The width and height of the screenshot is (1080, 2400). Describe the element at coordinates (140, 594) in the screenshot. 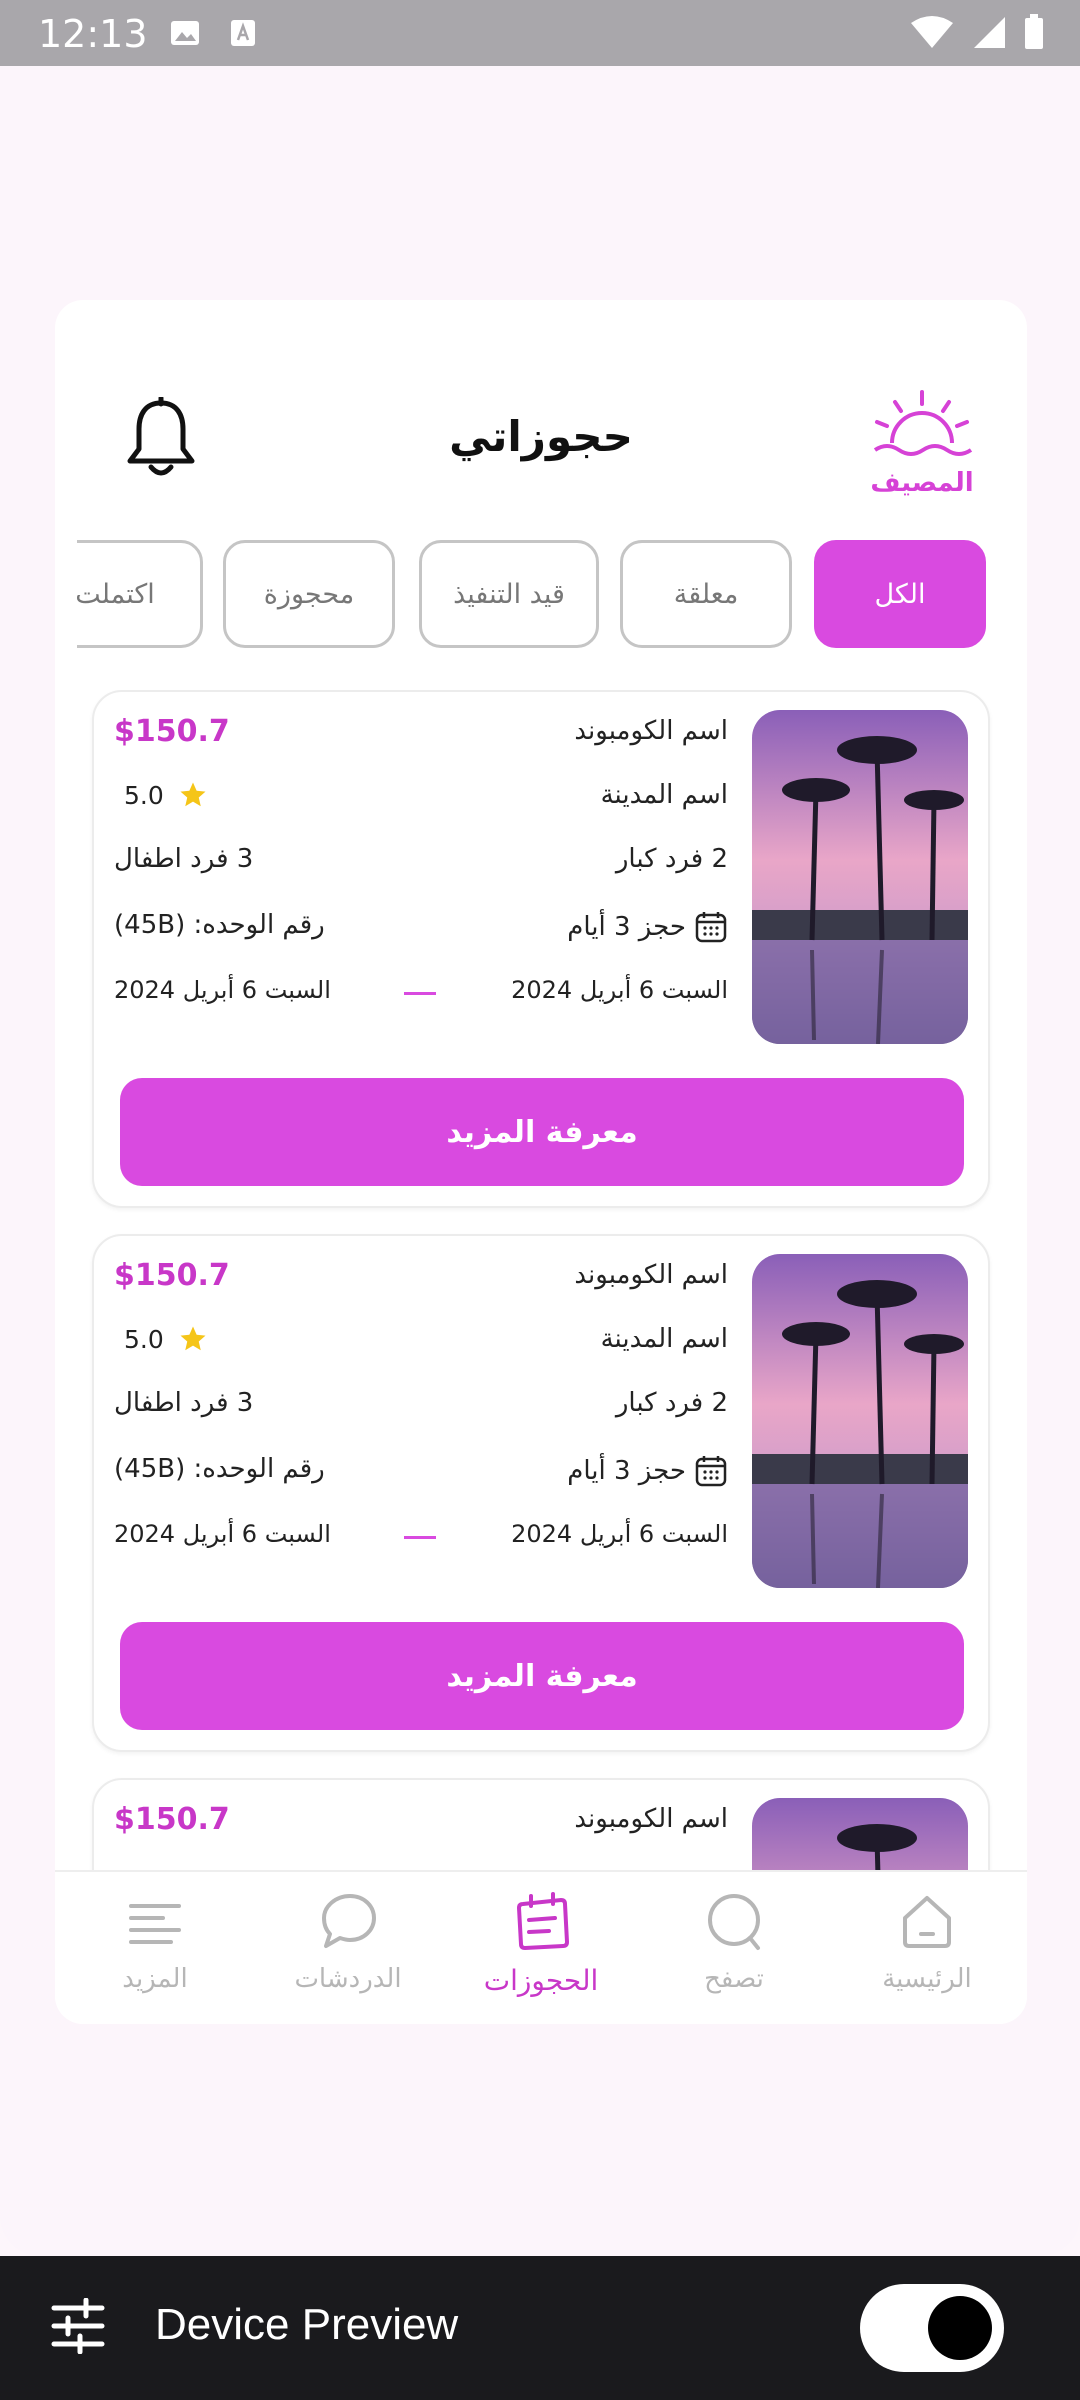

I see `tab-completed: اكتملت` at that location.